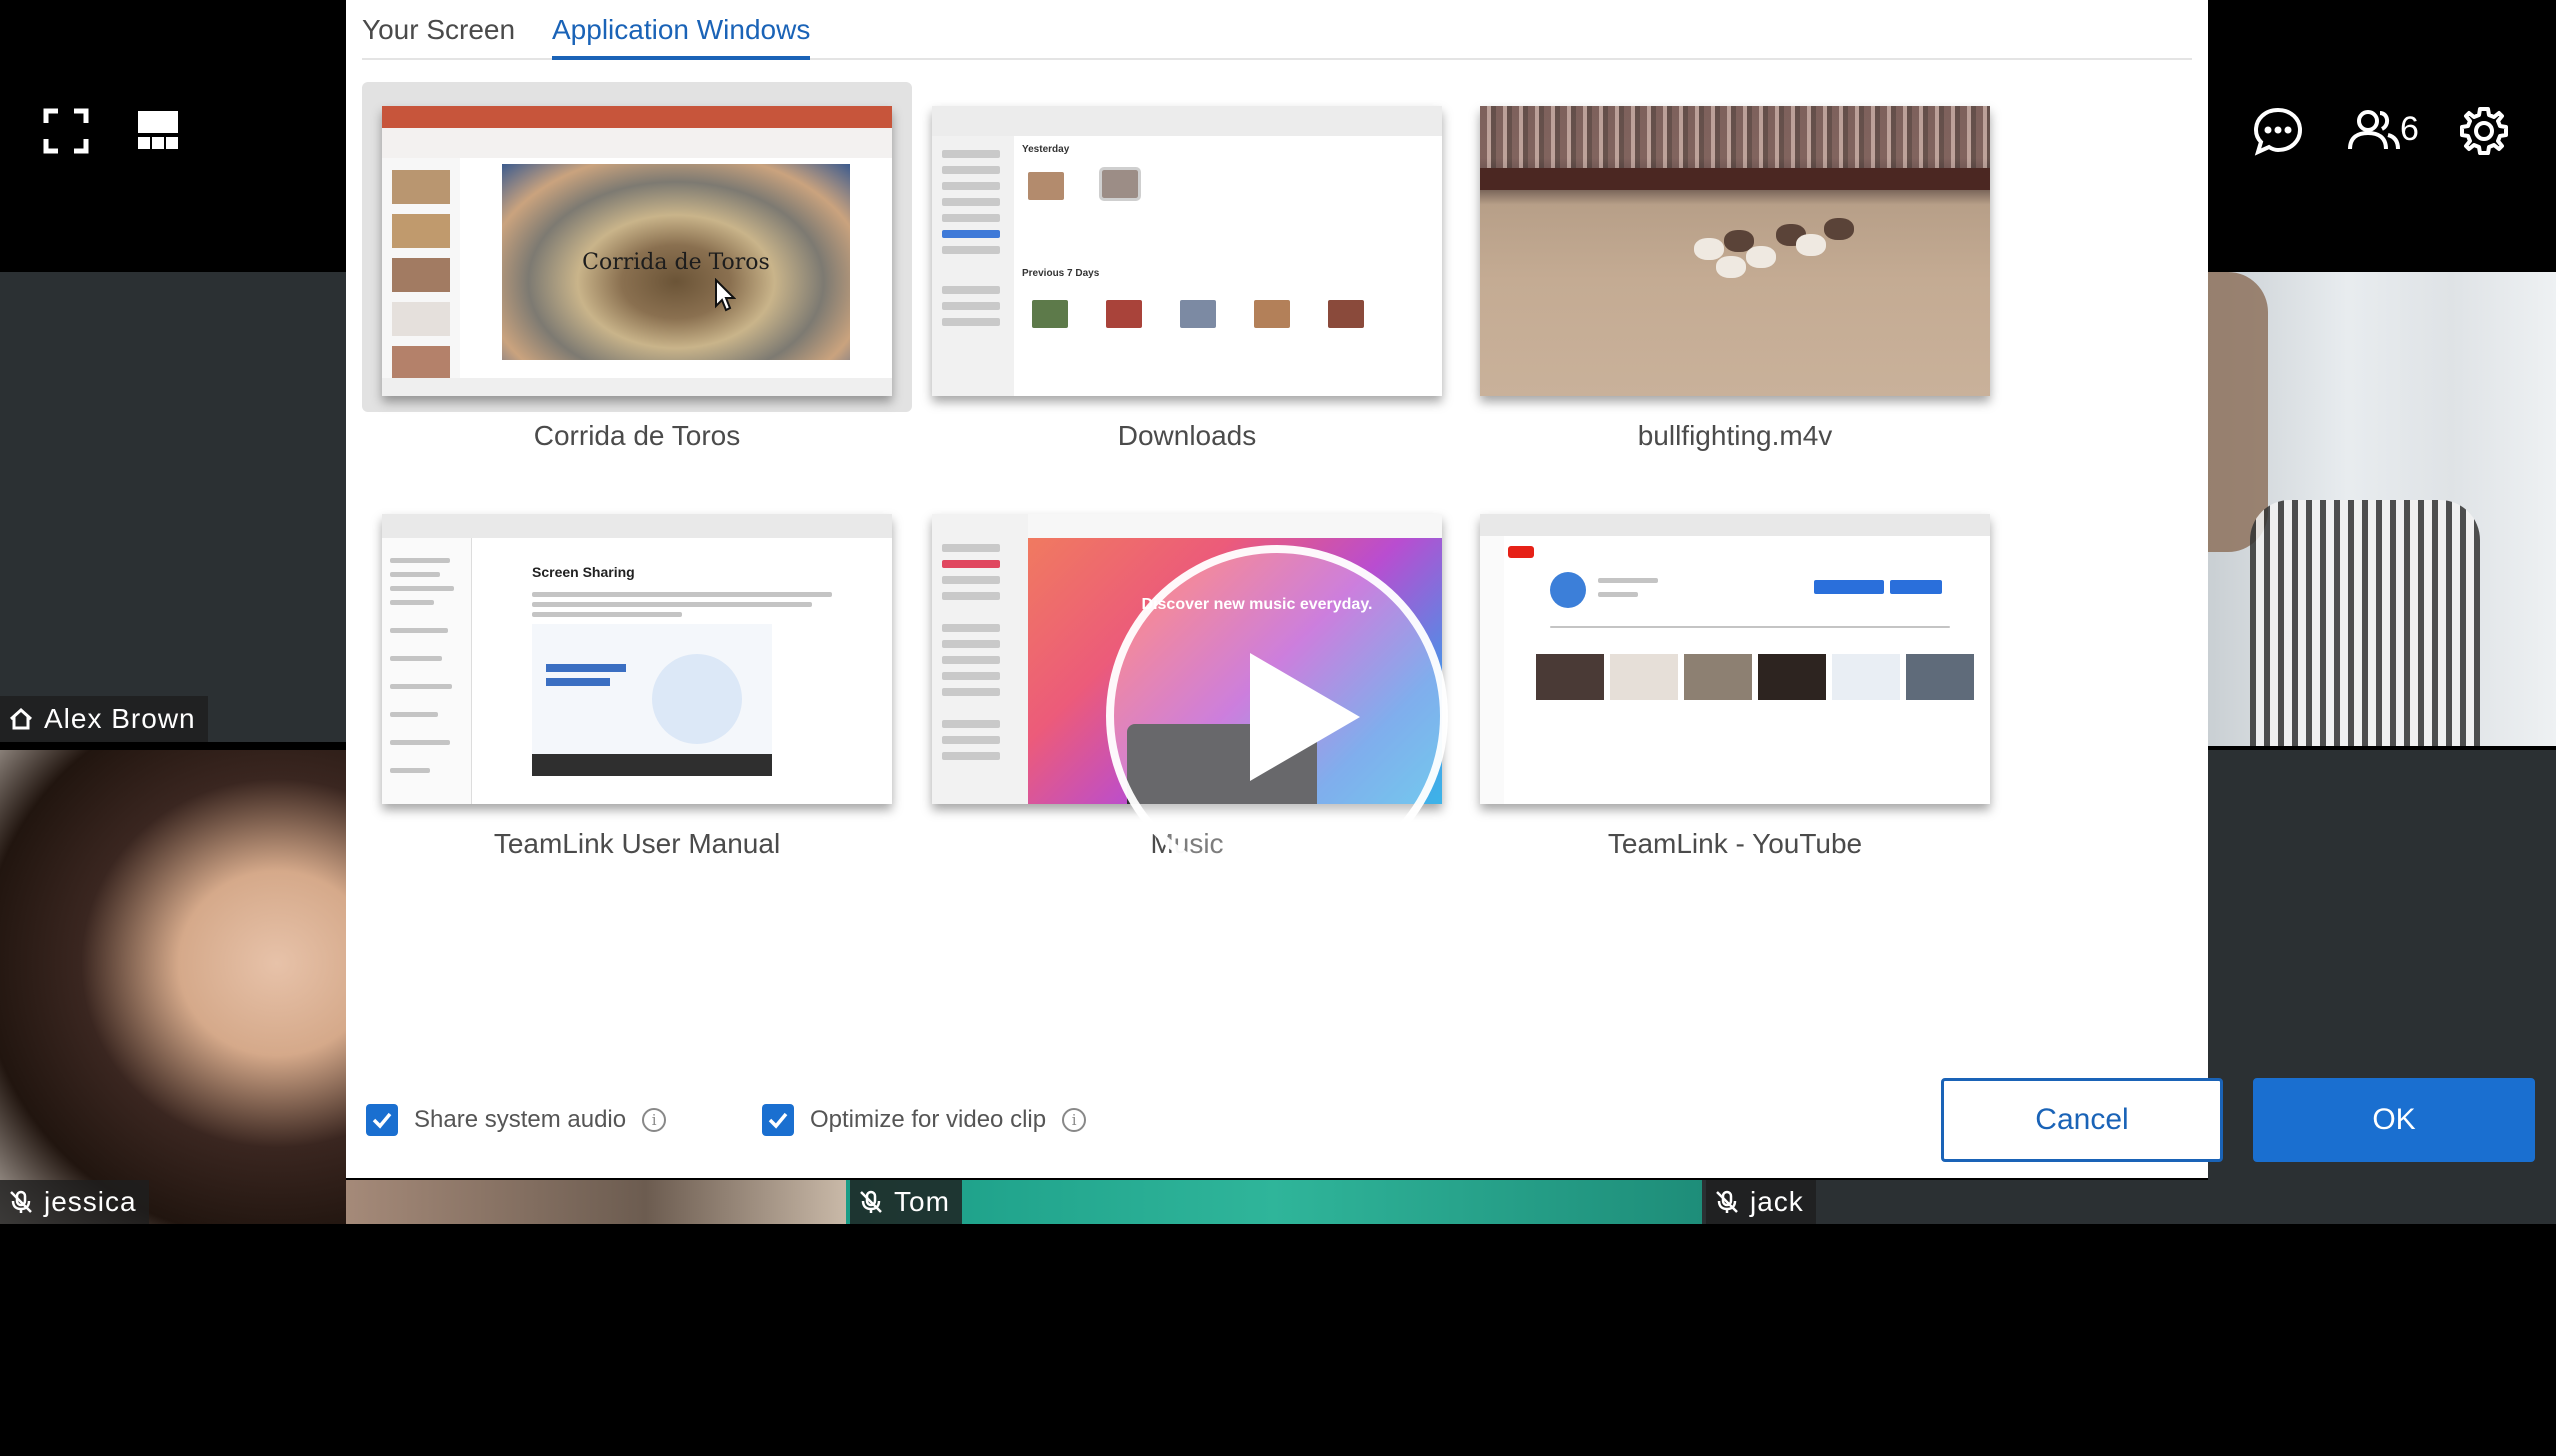  I want to click on participant-name: jessica, so click(90, 1201).